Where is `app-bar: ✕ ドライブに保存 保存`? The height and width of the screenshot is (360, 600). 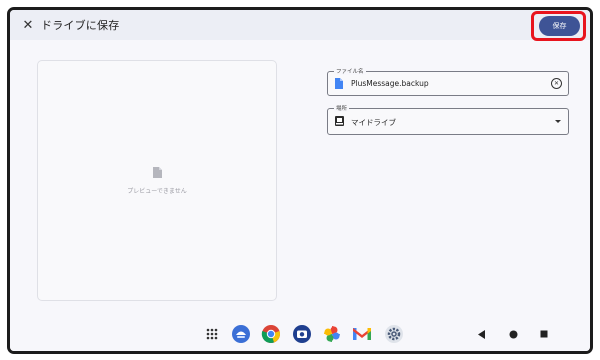 app-bar: ✕ ドライブに保存 保存 is located at coordinates (300, 25).